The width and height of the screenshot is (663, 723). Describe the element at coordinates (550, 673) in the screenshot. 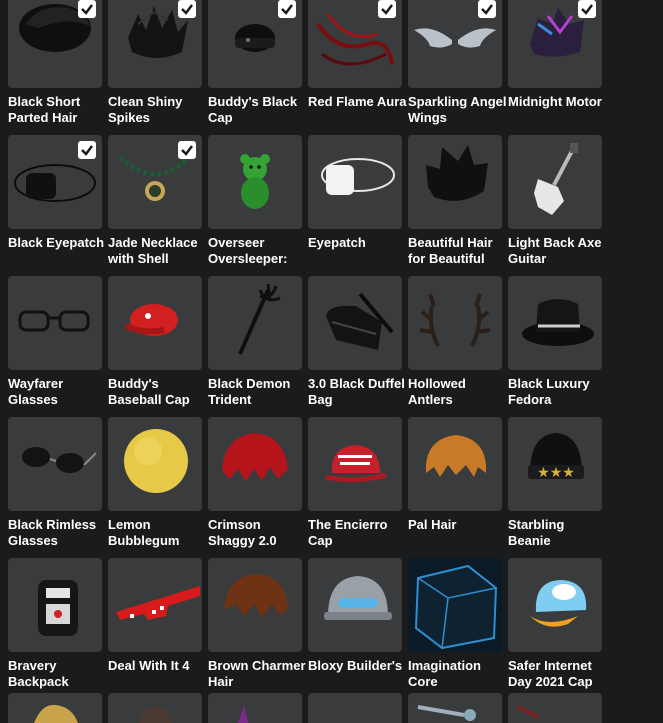

I see `item-name: Safer Internet Day 2021 Cap` at that location.